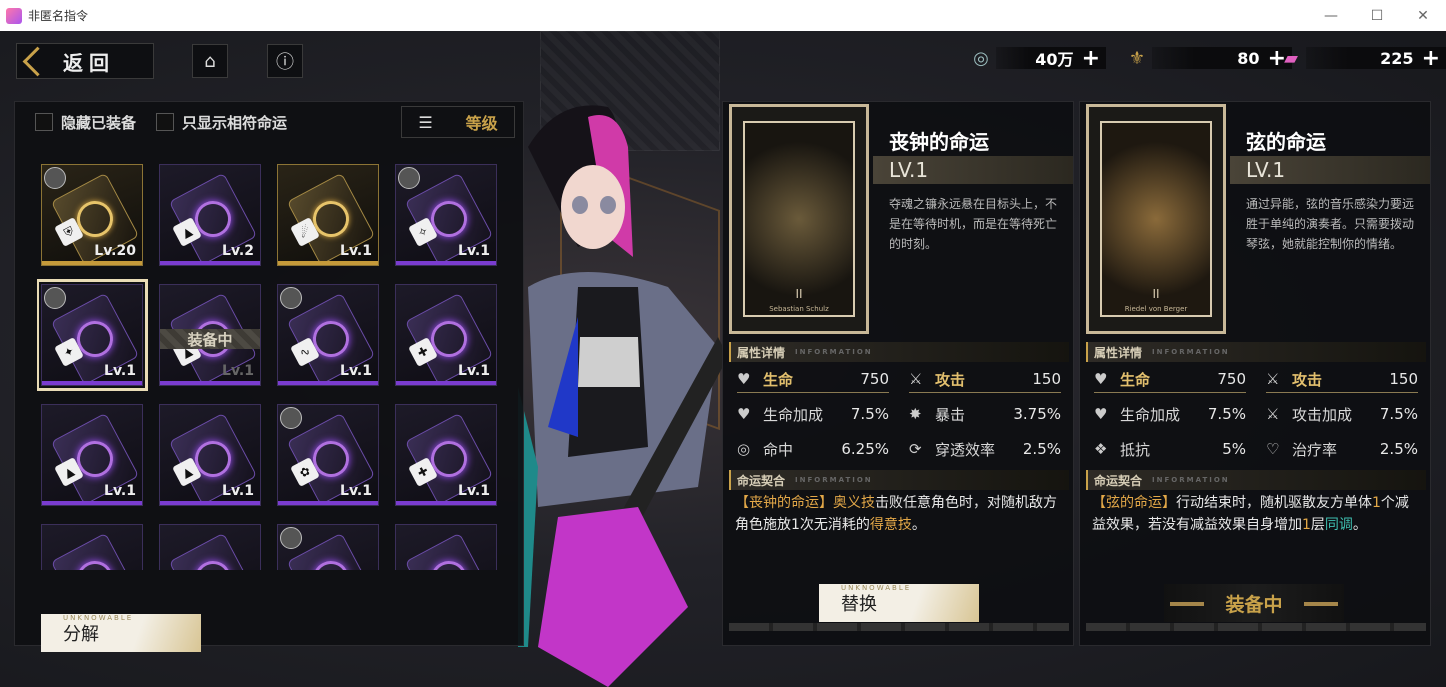  What do you see at coordinates (799, 294) in the screenshot?
I see `card-numeral: II` at bounding box center [799, 294].